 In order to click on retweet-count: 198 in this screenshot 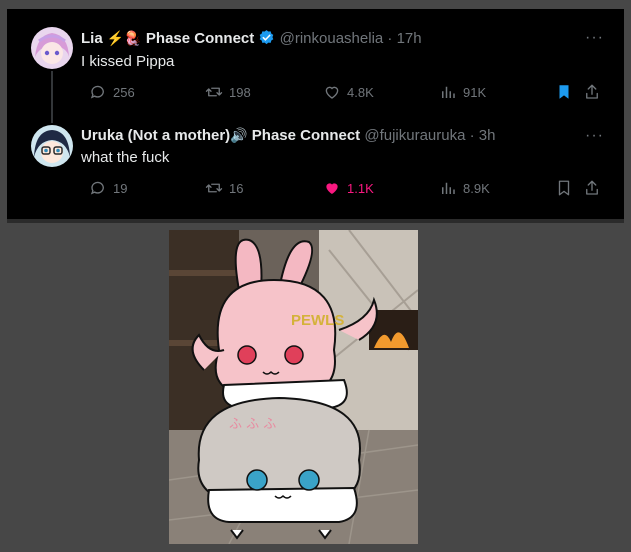, I will do `click(240, 92)`.